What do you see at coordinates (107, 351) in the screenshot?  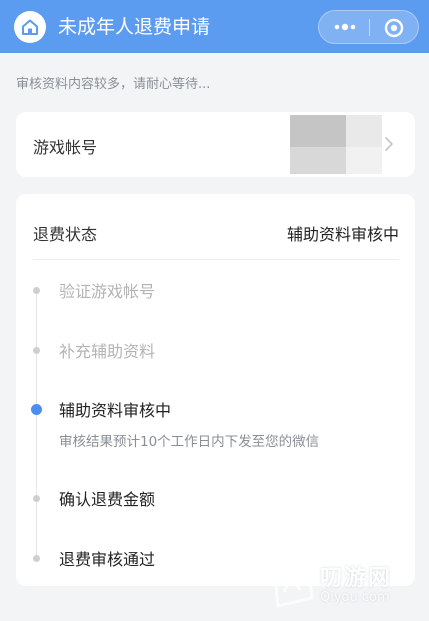 I see `step-label: 补充辅助资料` at bounding box center [107, 351].